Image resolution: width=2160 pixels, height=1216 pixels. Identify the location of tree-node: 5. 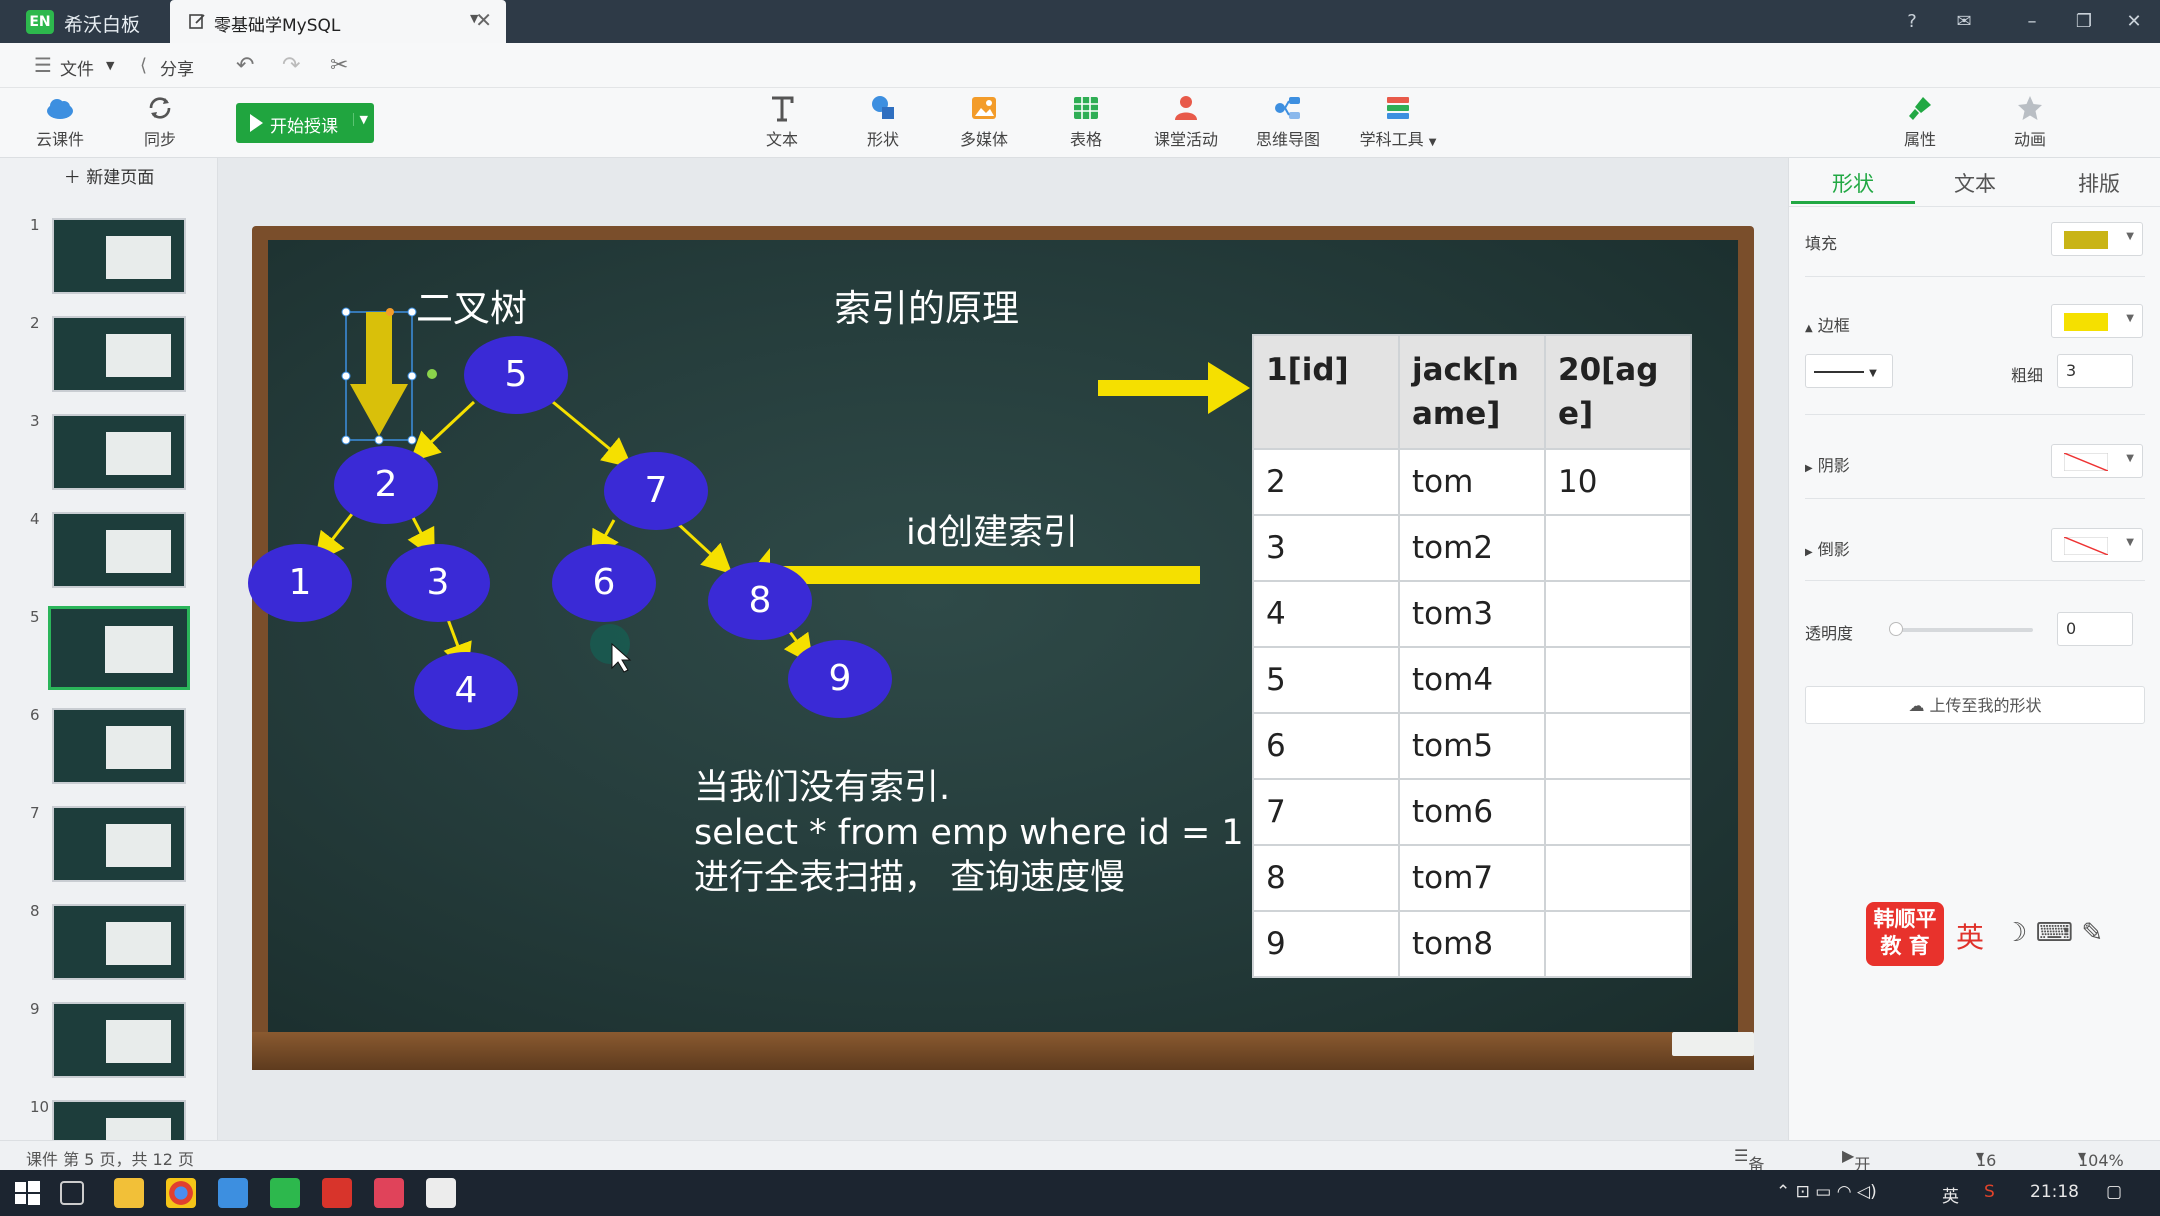
(516, 375).